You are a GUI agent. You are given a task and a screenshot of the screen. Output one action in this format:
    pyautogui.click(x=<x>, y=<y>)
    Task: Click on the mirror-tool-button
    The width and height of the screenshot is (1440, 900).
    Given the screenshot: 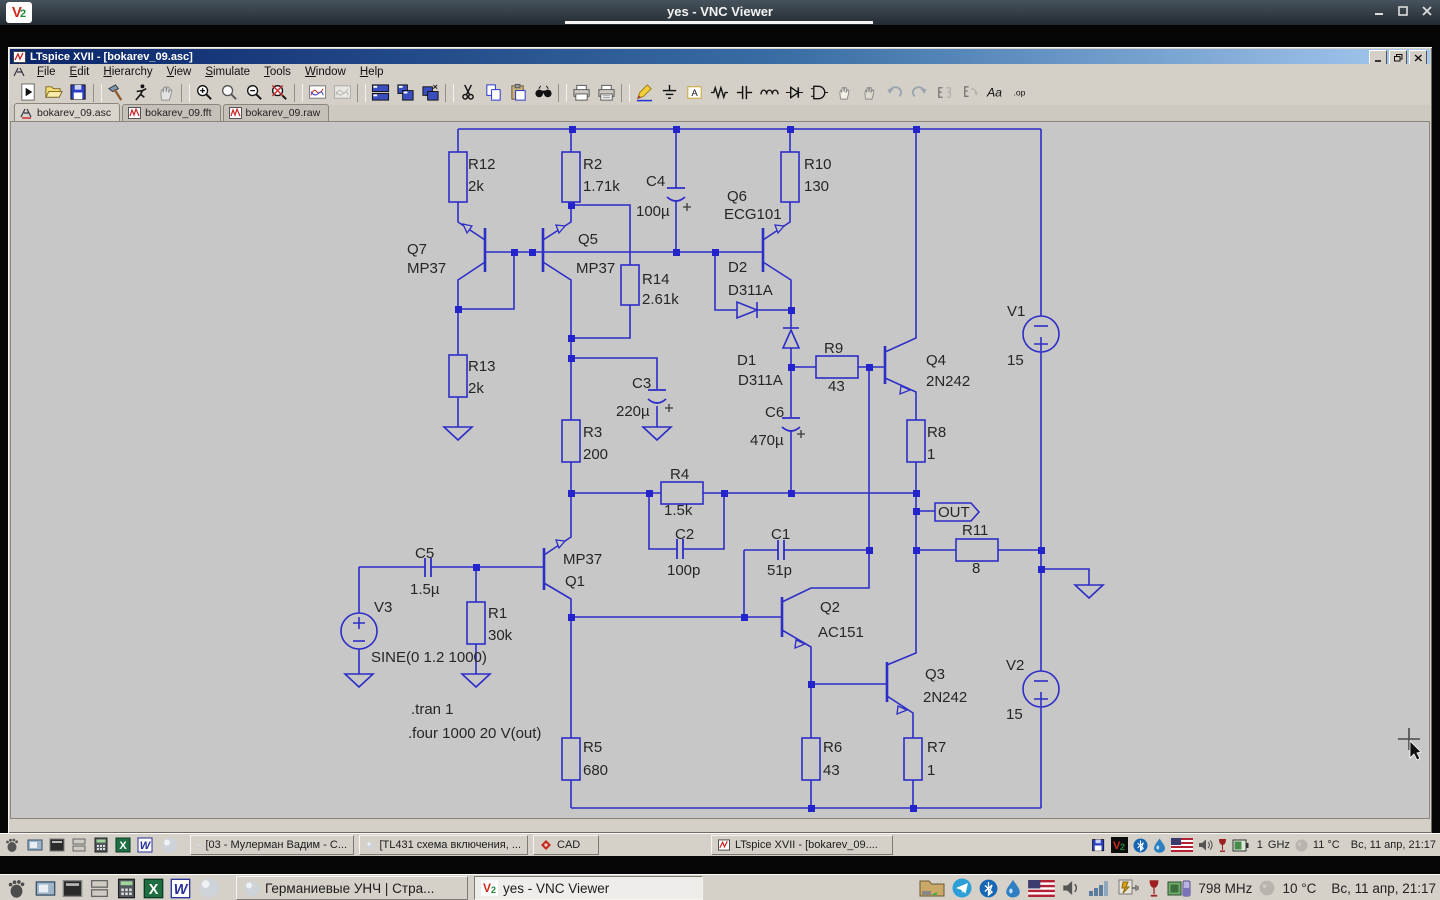 What is the action you would take?
    pyautogui.click(x=944, y=92)
    